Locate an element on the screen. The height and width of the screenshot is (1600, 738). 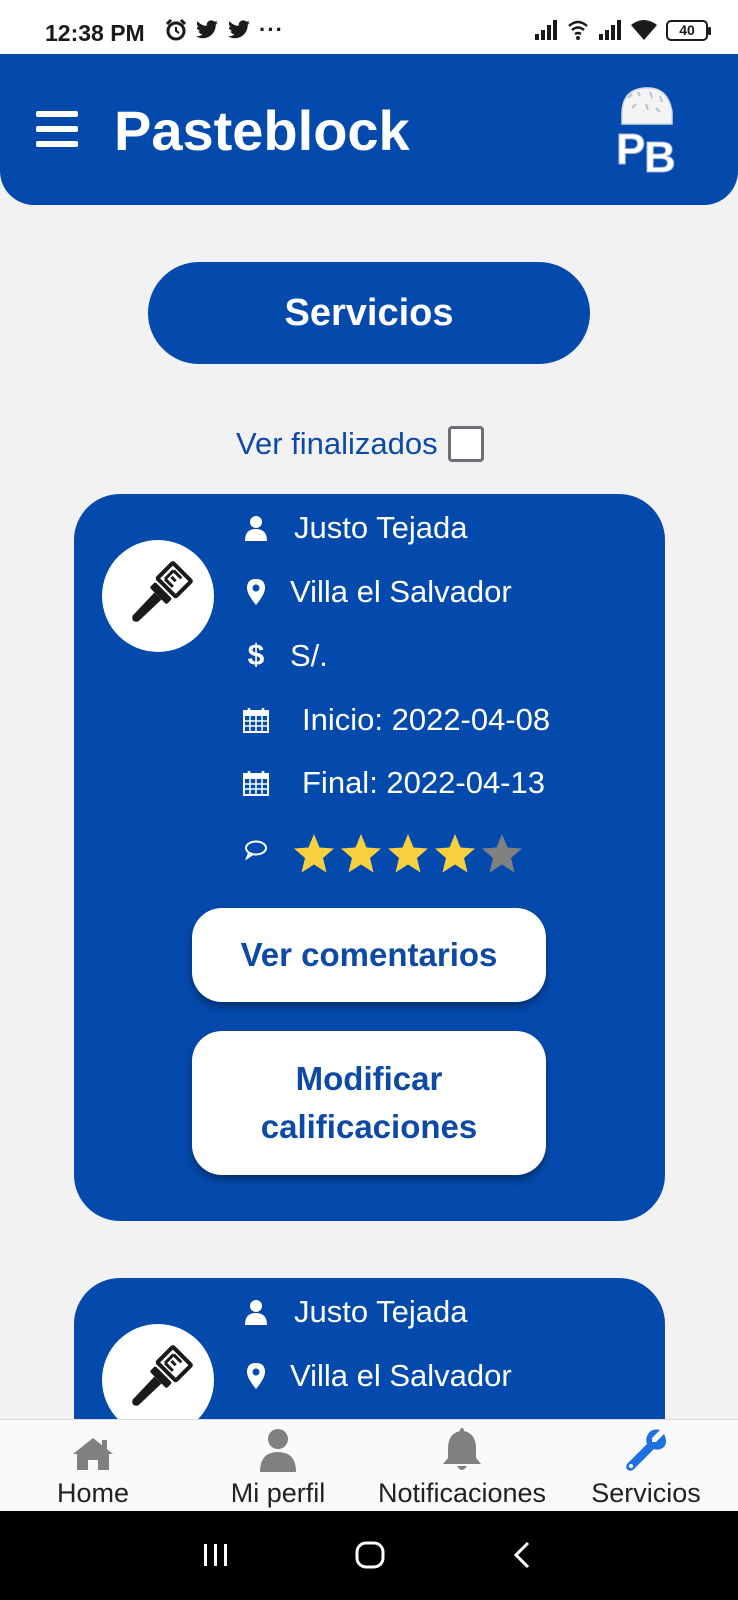
recent-apps-icon is located at coordinates (215, 1555).